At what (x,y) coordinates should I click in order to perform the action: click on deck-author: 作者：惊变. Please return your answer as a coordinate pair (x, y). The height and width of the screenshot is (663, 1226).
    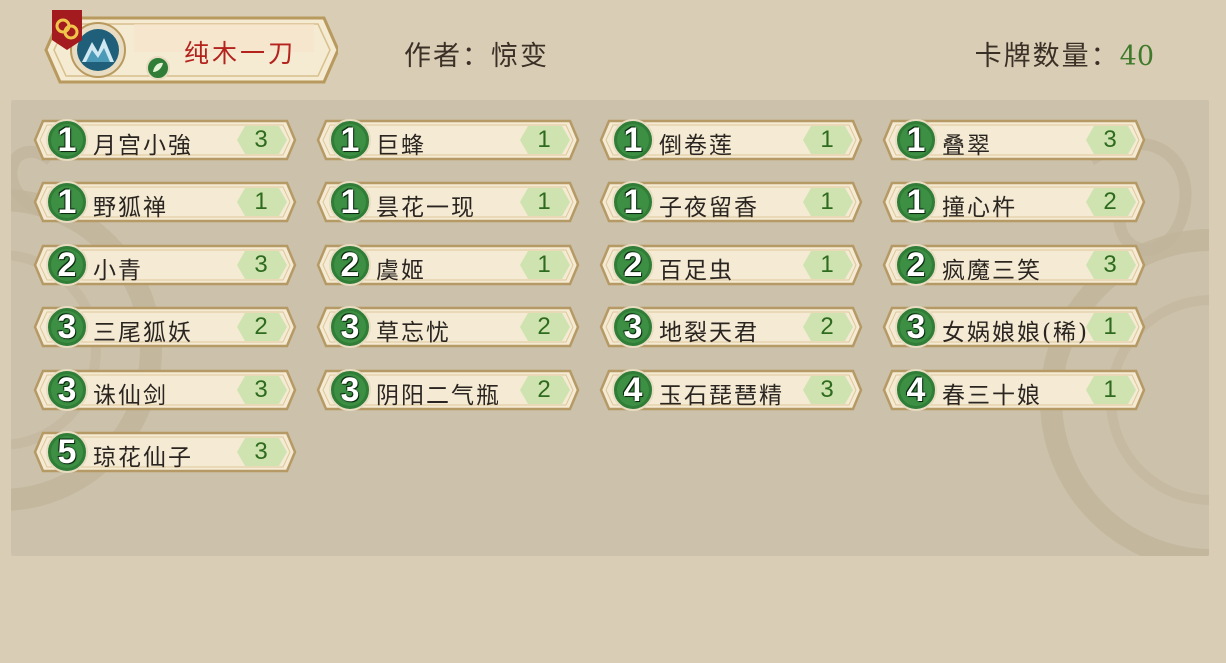
    Looking at the image, I should click on (476, 53).